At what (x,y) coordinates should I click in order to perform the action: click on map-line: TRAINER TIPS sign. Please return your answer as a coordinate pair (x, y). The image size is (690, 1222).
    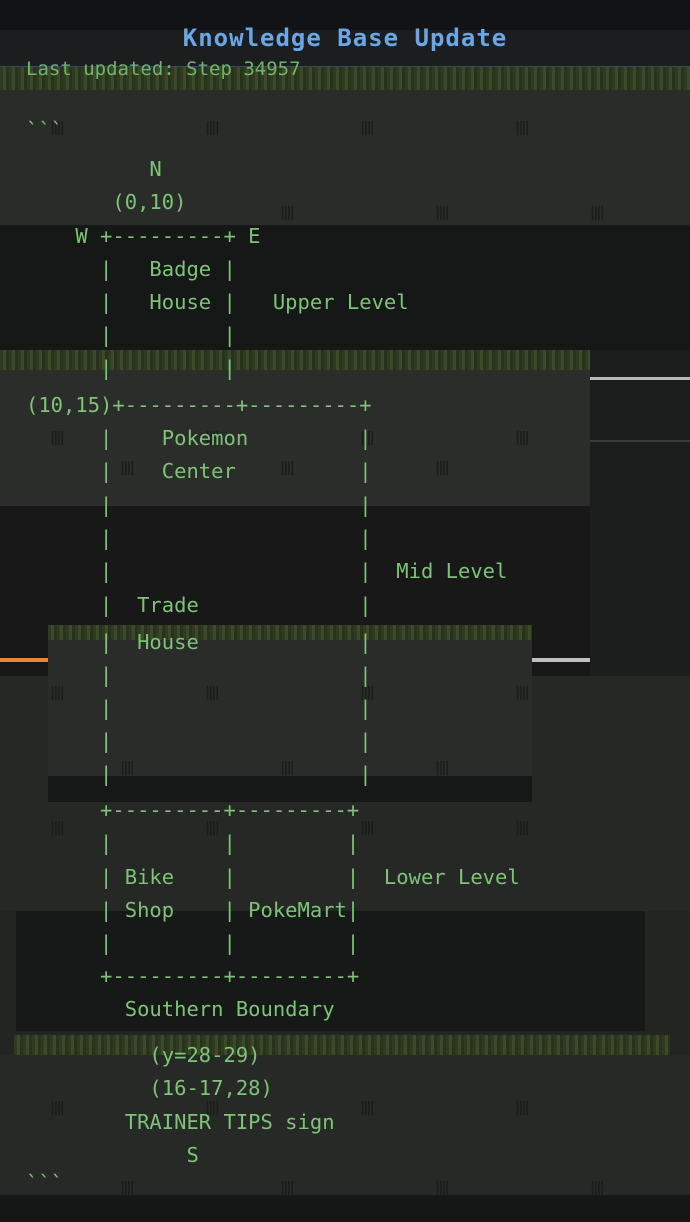
    Looking at the image, I should click on (180, 1122).